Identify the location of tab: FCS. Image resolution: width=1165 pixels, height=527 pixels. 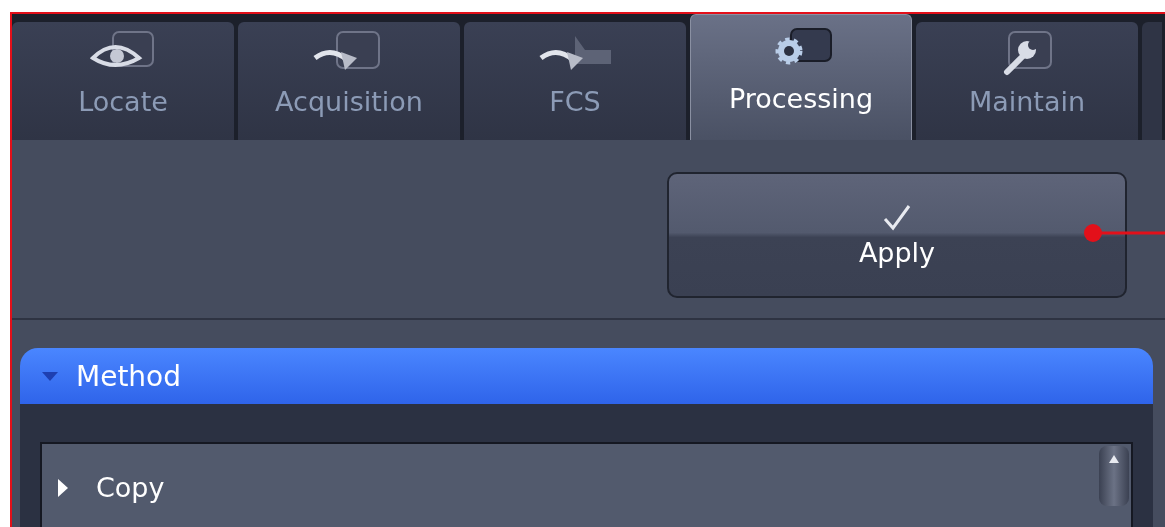
(575, 81).